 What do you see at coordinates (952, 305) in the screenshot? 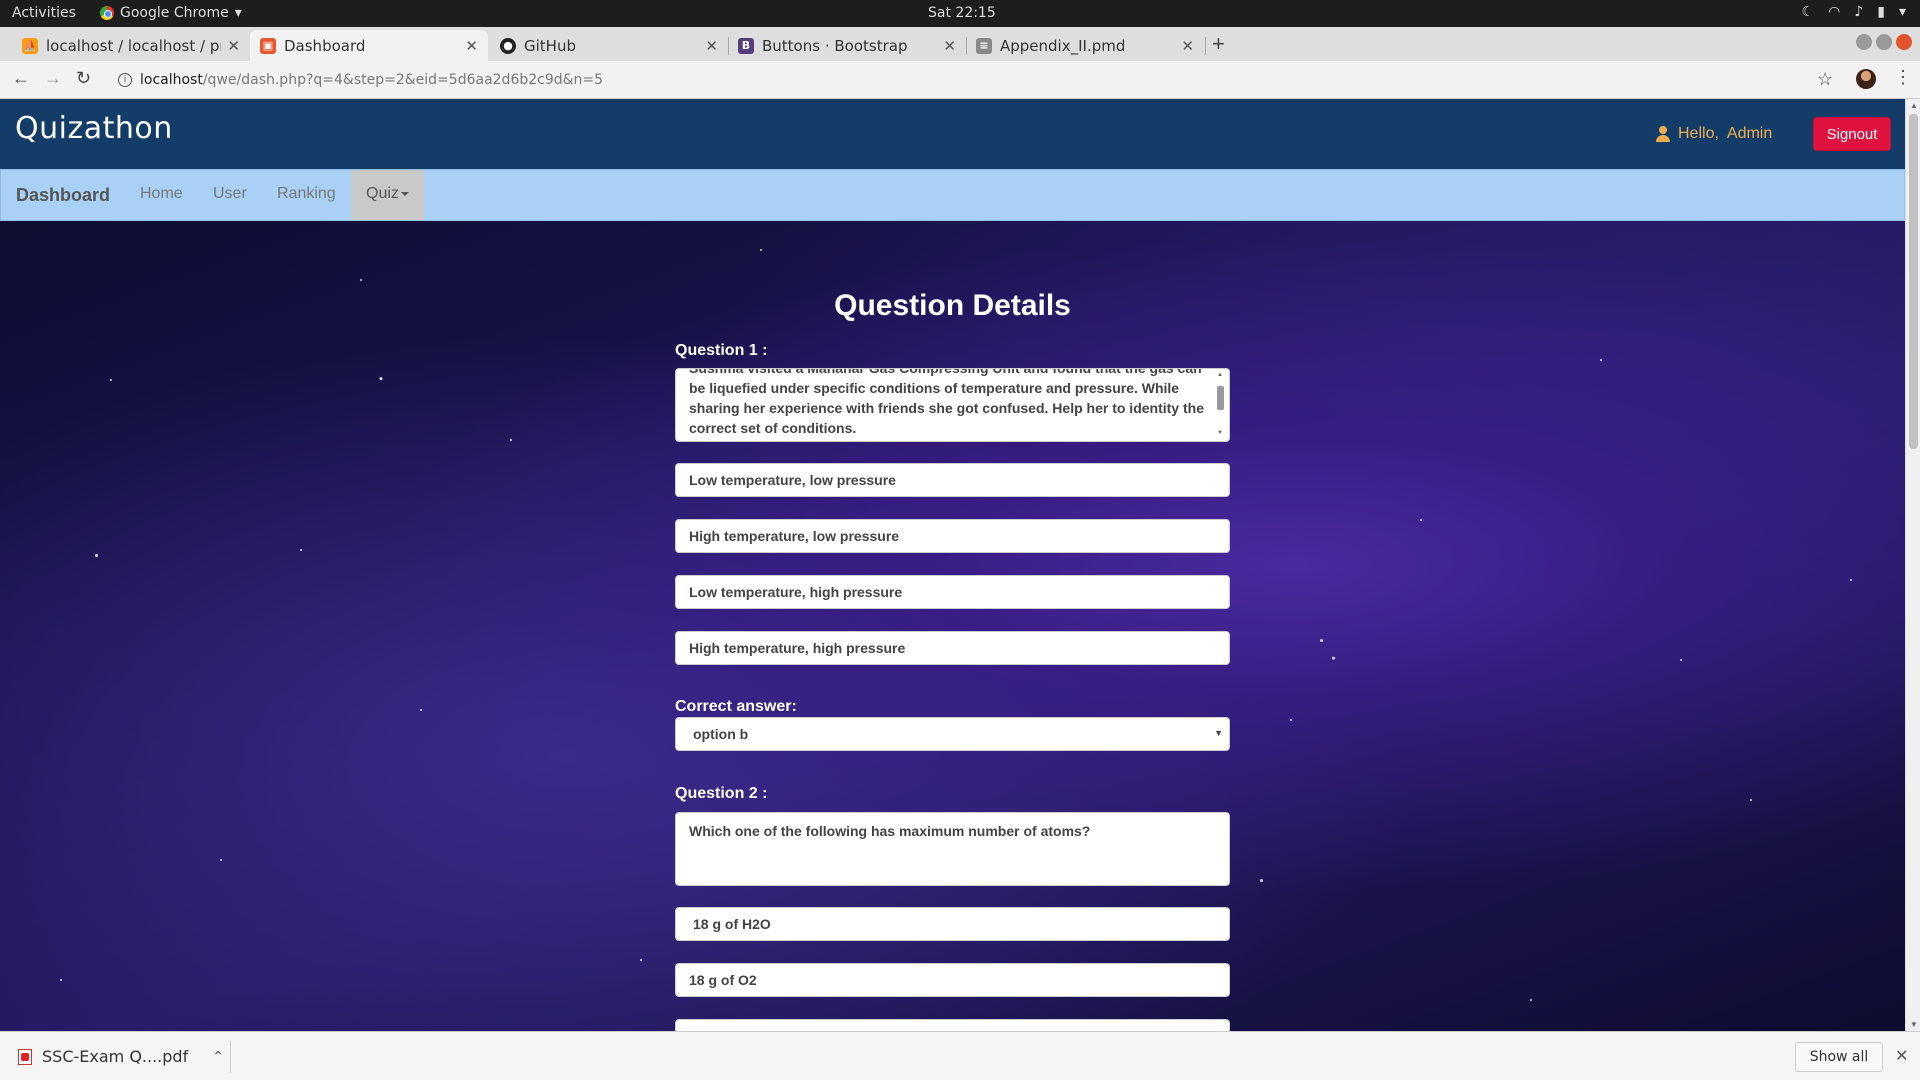
I see `page-title: Question Details` at bounding box center [952, 305].